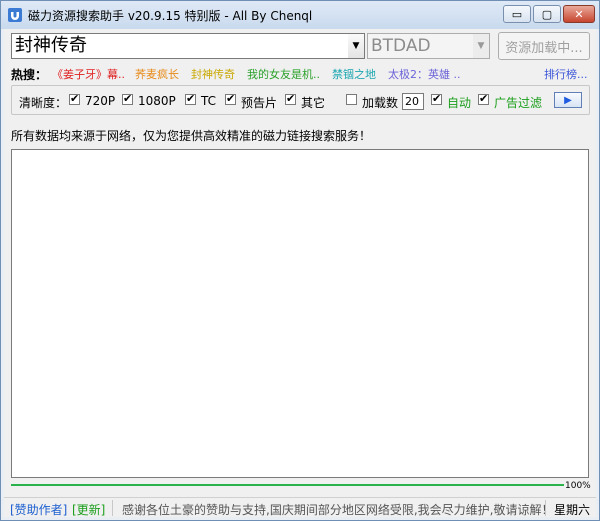 The width and height of the screenshot is (600, 521). I want to click on progress-bar, so click(287, 485).